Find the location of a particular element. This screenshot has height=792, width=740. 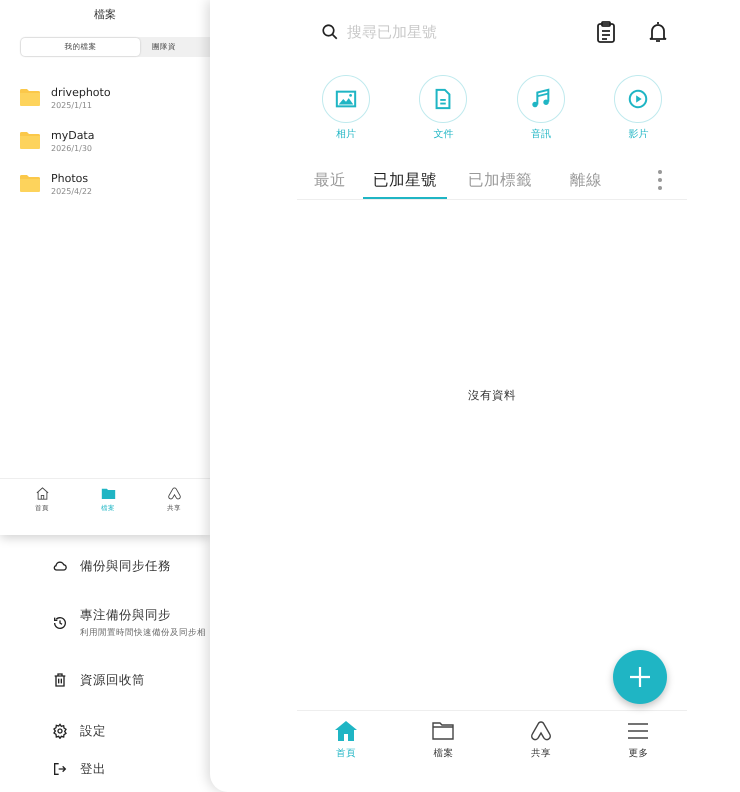

folder-date: 2025/4/22 is located at coordinates (71, 191).